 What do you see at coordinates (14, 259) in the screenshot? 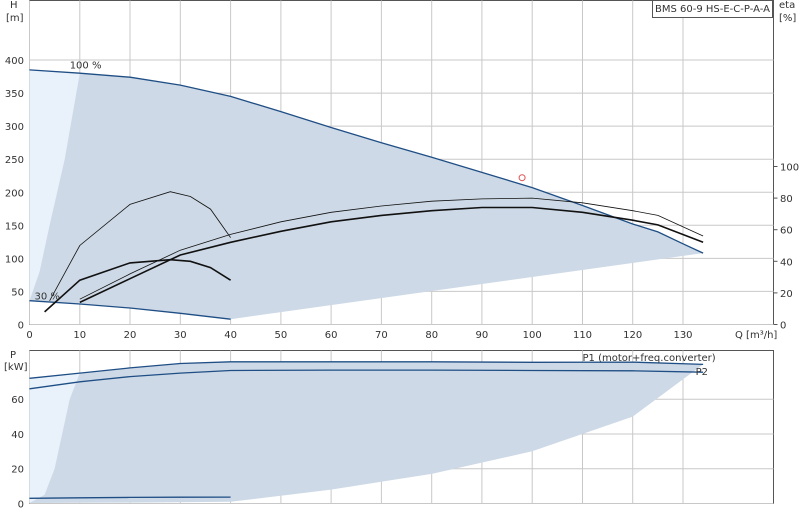
I see `h-tick-label: 100` at bounding box center [14, 259].